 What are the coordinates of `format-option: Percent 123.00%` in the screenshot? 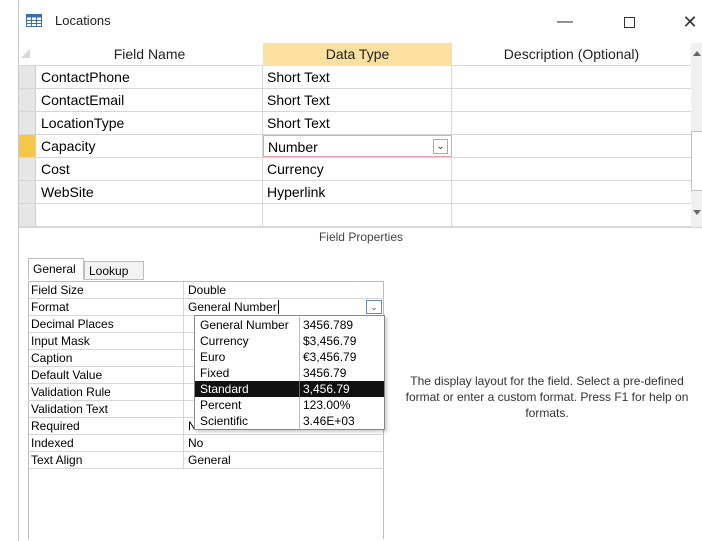 It's located at (289, 405).